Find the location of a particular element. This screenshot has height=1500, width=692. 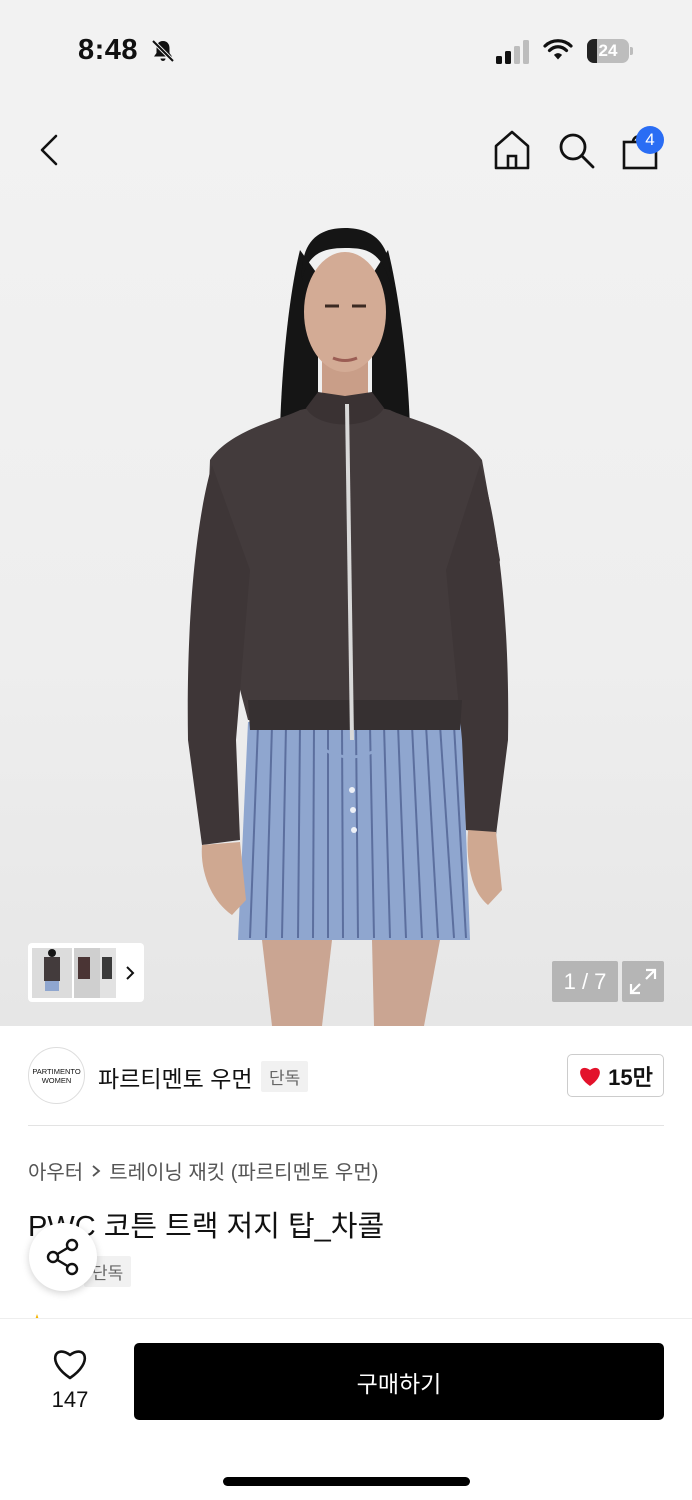

thumbnail-images is located at coordinates (83, 973).